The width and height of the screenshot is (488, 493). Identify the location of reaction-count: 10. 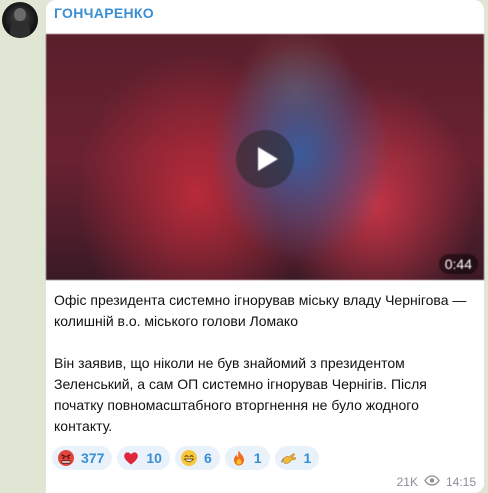
(154, 458).